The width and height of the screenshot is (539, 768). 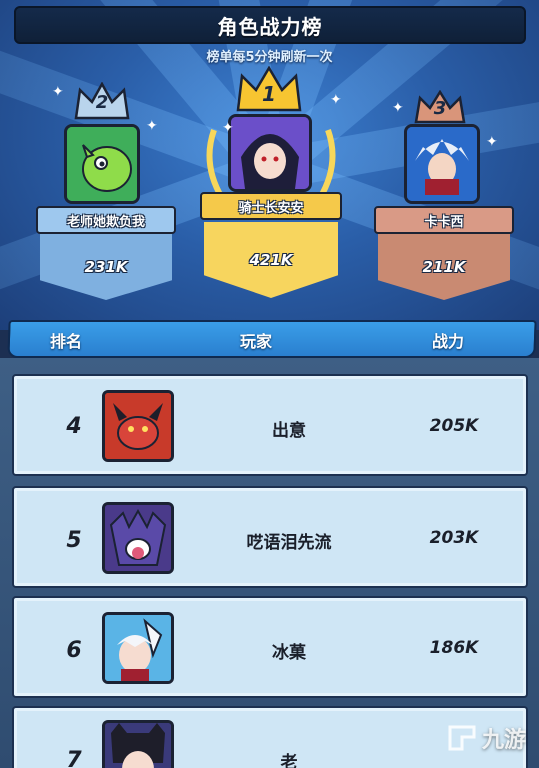 I want to click on column-header-player: 玩家, so click(x=256, y=341).